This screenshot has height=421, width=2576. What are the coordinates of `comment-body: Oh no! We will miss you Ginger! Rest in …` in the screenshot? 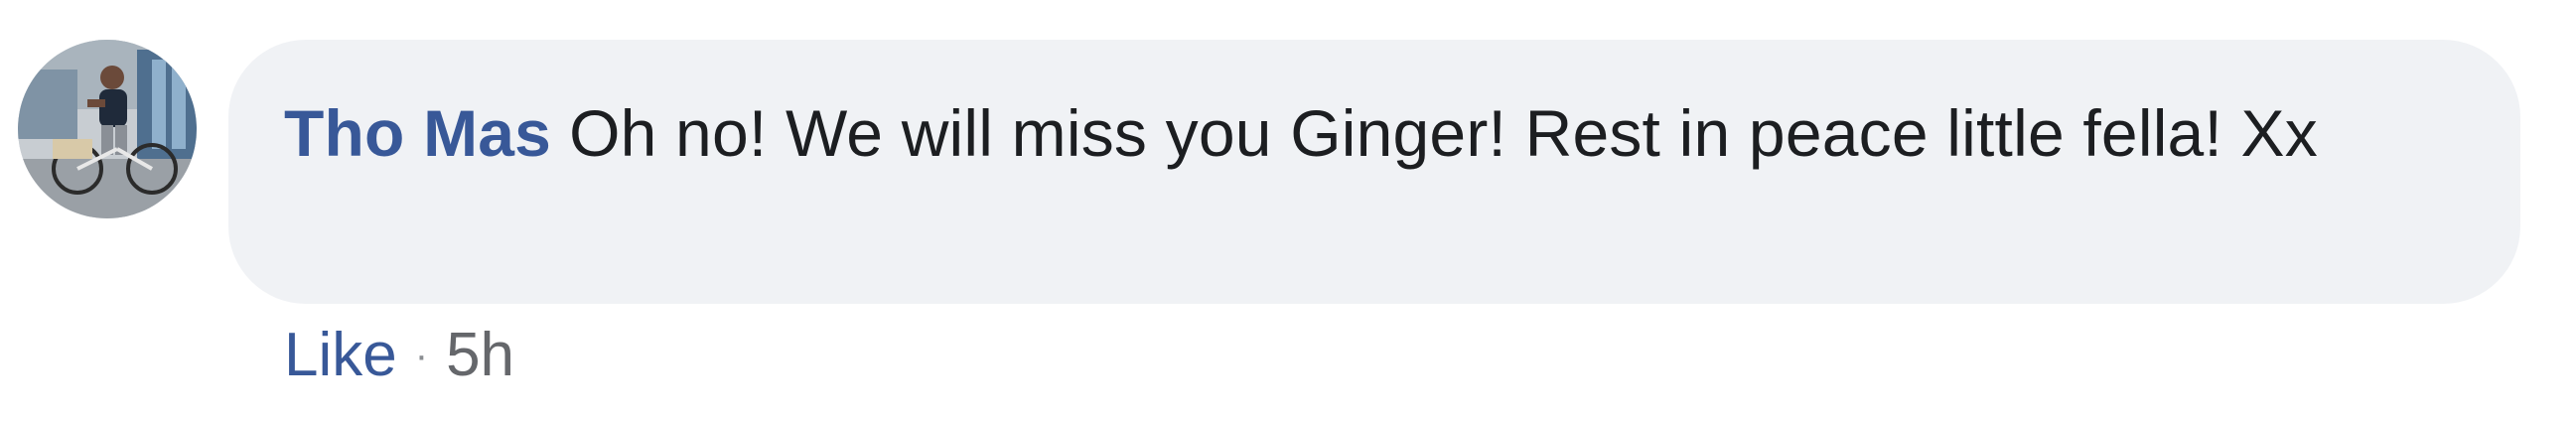 It's located at (1443, 133).